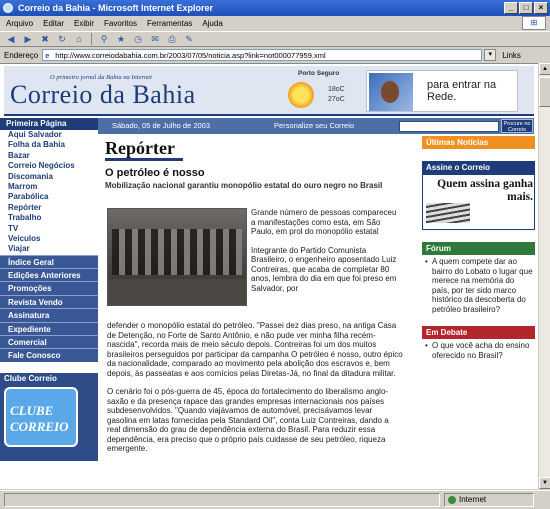 Image resolution: width=550 pixels, height=509 pixels. Describe the element at coordinates (49, 301) in the screenshot. I see `nav-revista-vendo: Revista Vendo` at that location.